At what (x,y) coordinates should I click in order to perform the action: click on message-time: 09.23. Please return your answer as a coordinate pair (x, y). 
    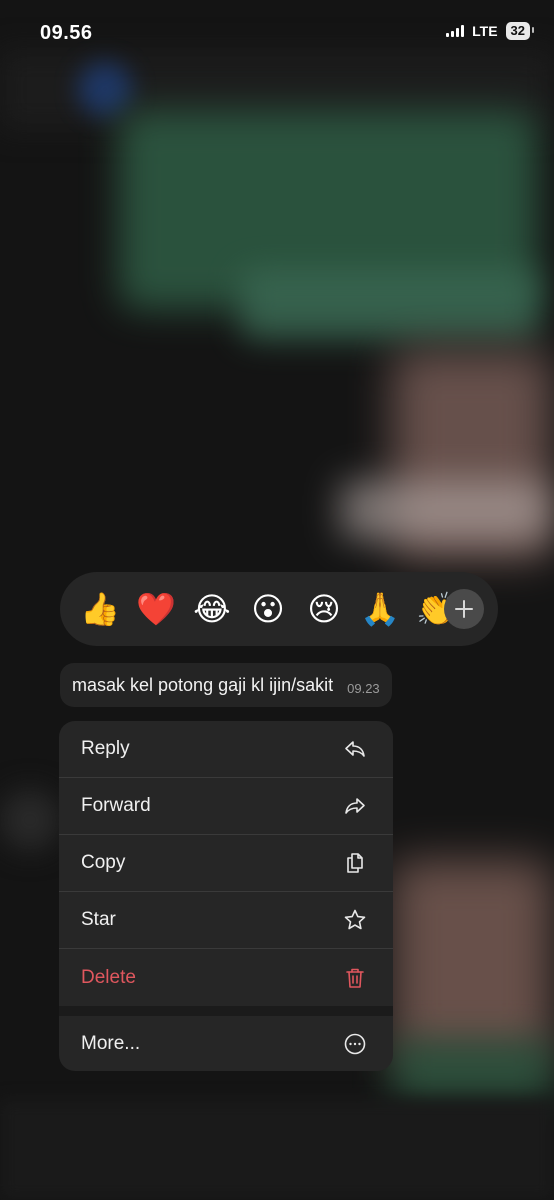
    Looking at the image, I should click on (363, 688).